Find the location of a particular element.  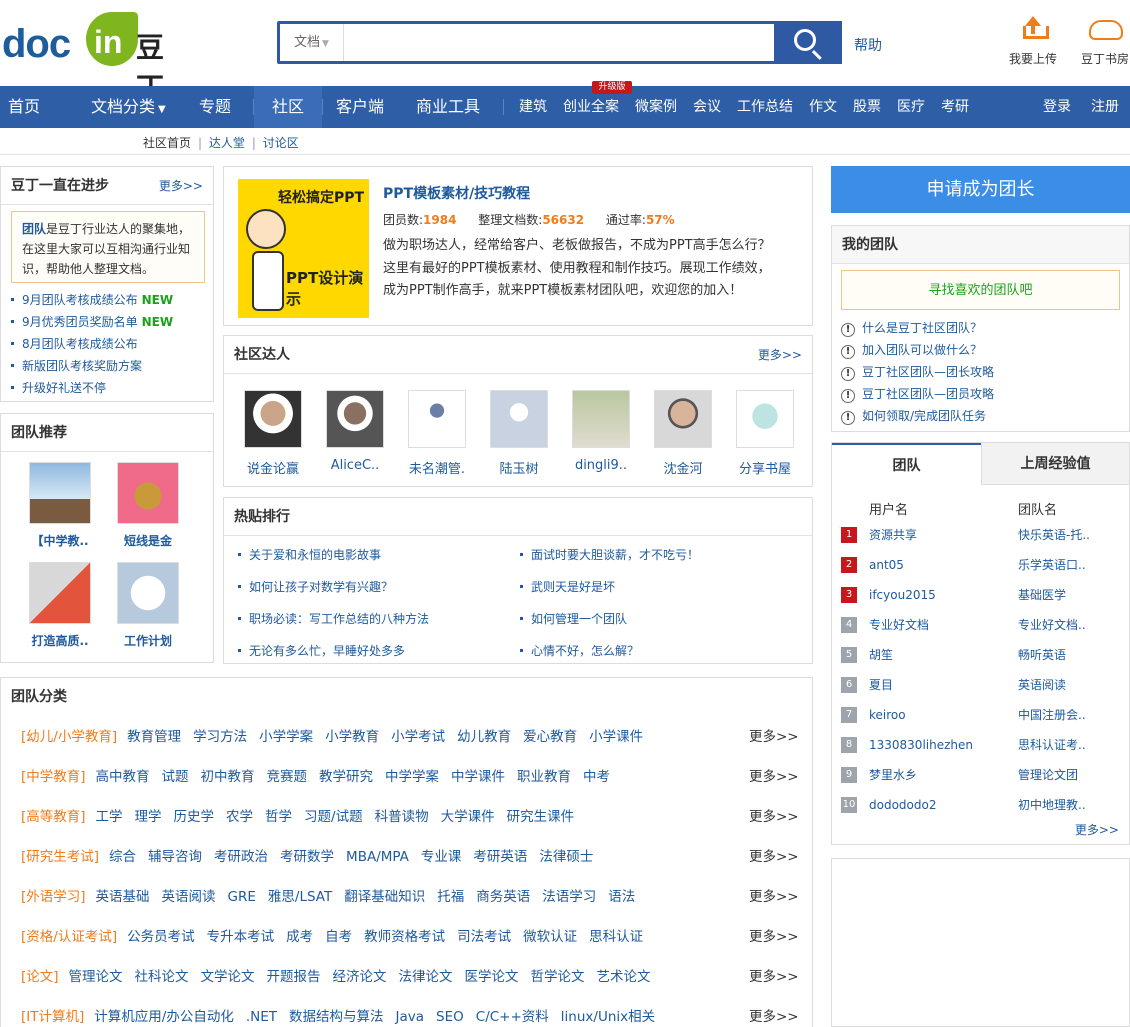

faq-link: ! 豆丁社区团队—团长攻略 is located at coordinates (917, 372).